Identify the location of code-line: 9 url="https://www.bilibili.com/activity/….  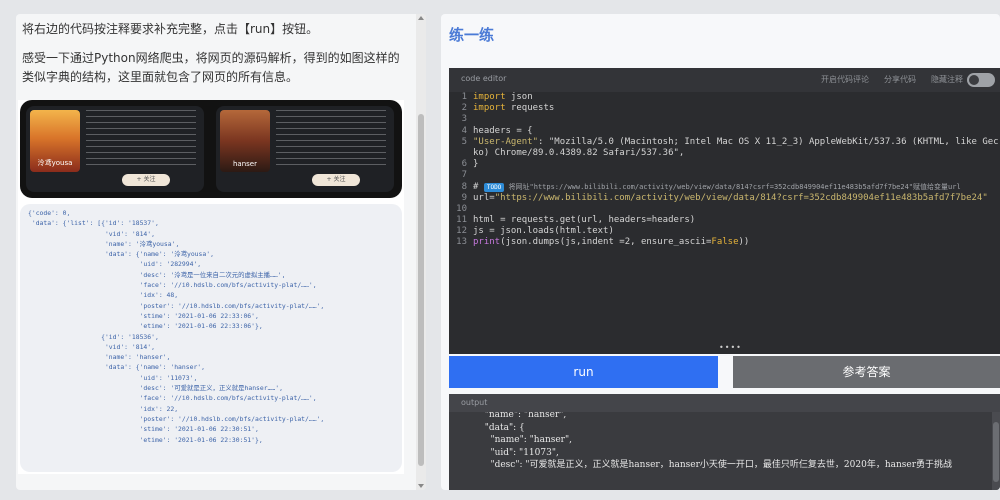
(724, 198).